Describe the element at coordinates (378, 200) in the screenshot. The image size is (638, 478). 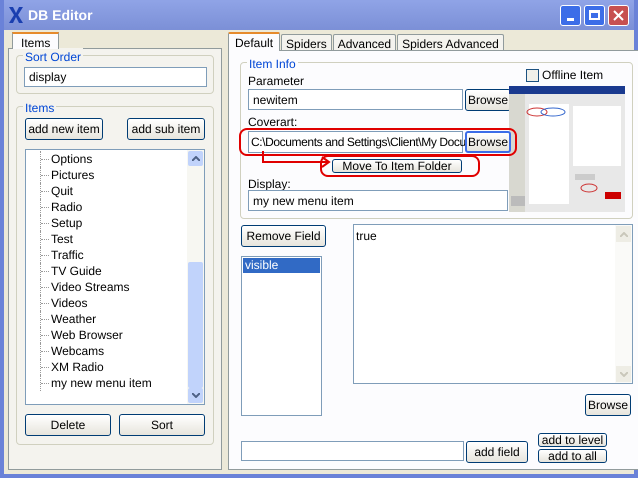
I see `menu-text-field: my new menu item` at that location.